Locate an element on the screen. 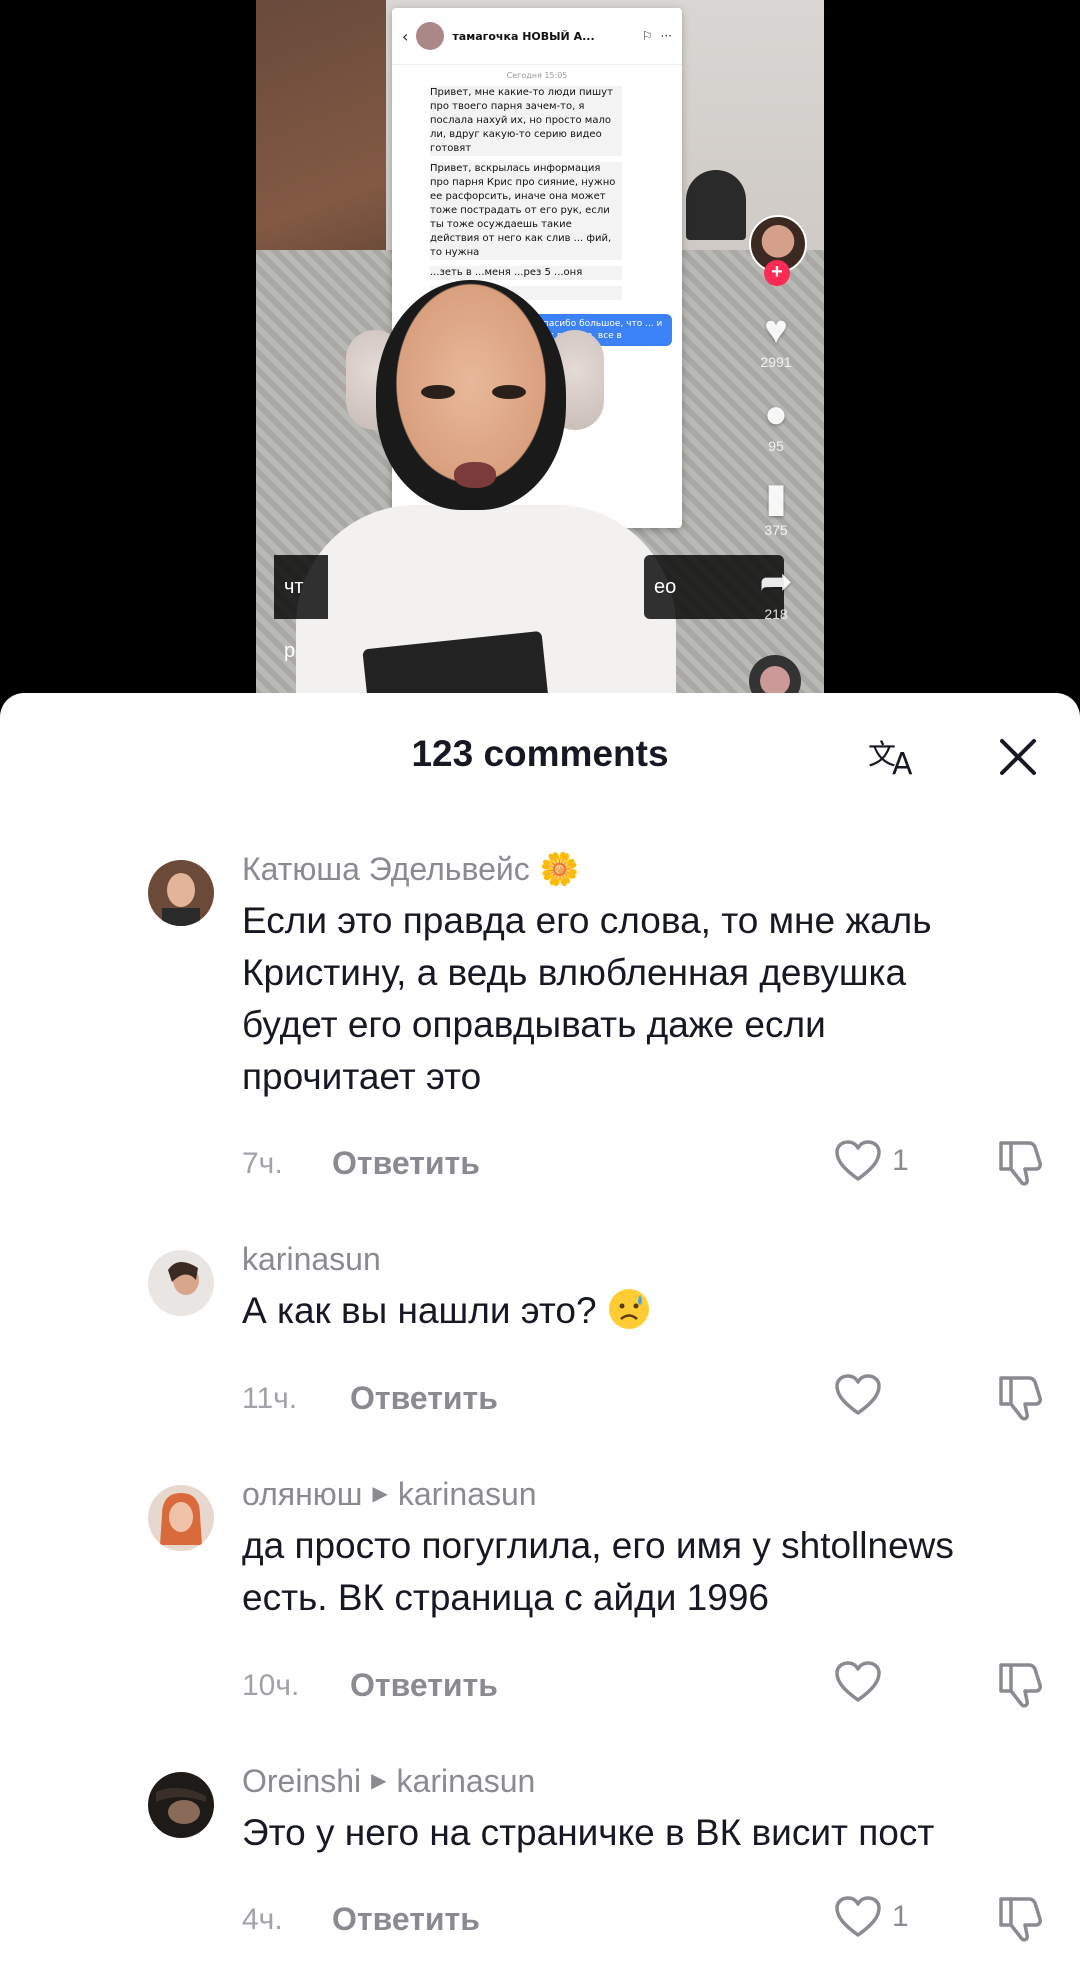 This screenshot has height=1970, width=1080. comment-count: 95 is located at coordinates (776, 446).